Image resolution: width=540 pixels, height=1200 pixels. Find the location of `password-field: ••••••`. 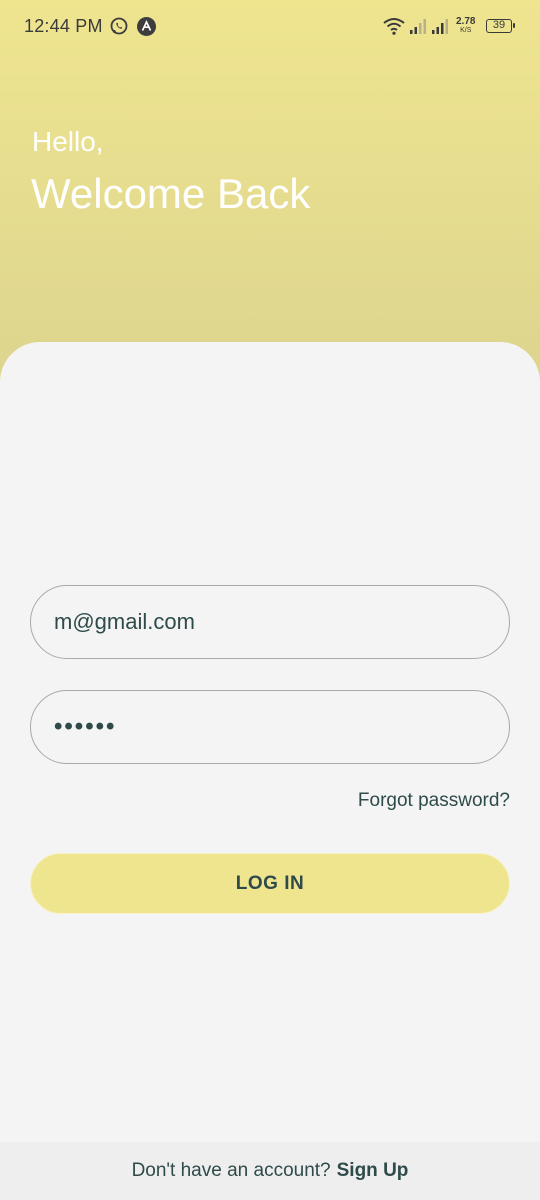

password-field: •••••• is located at coordinates (270, 727).